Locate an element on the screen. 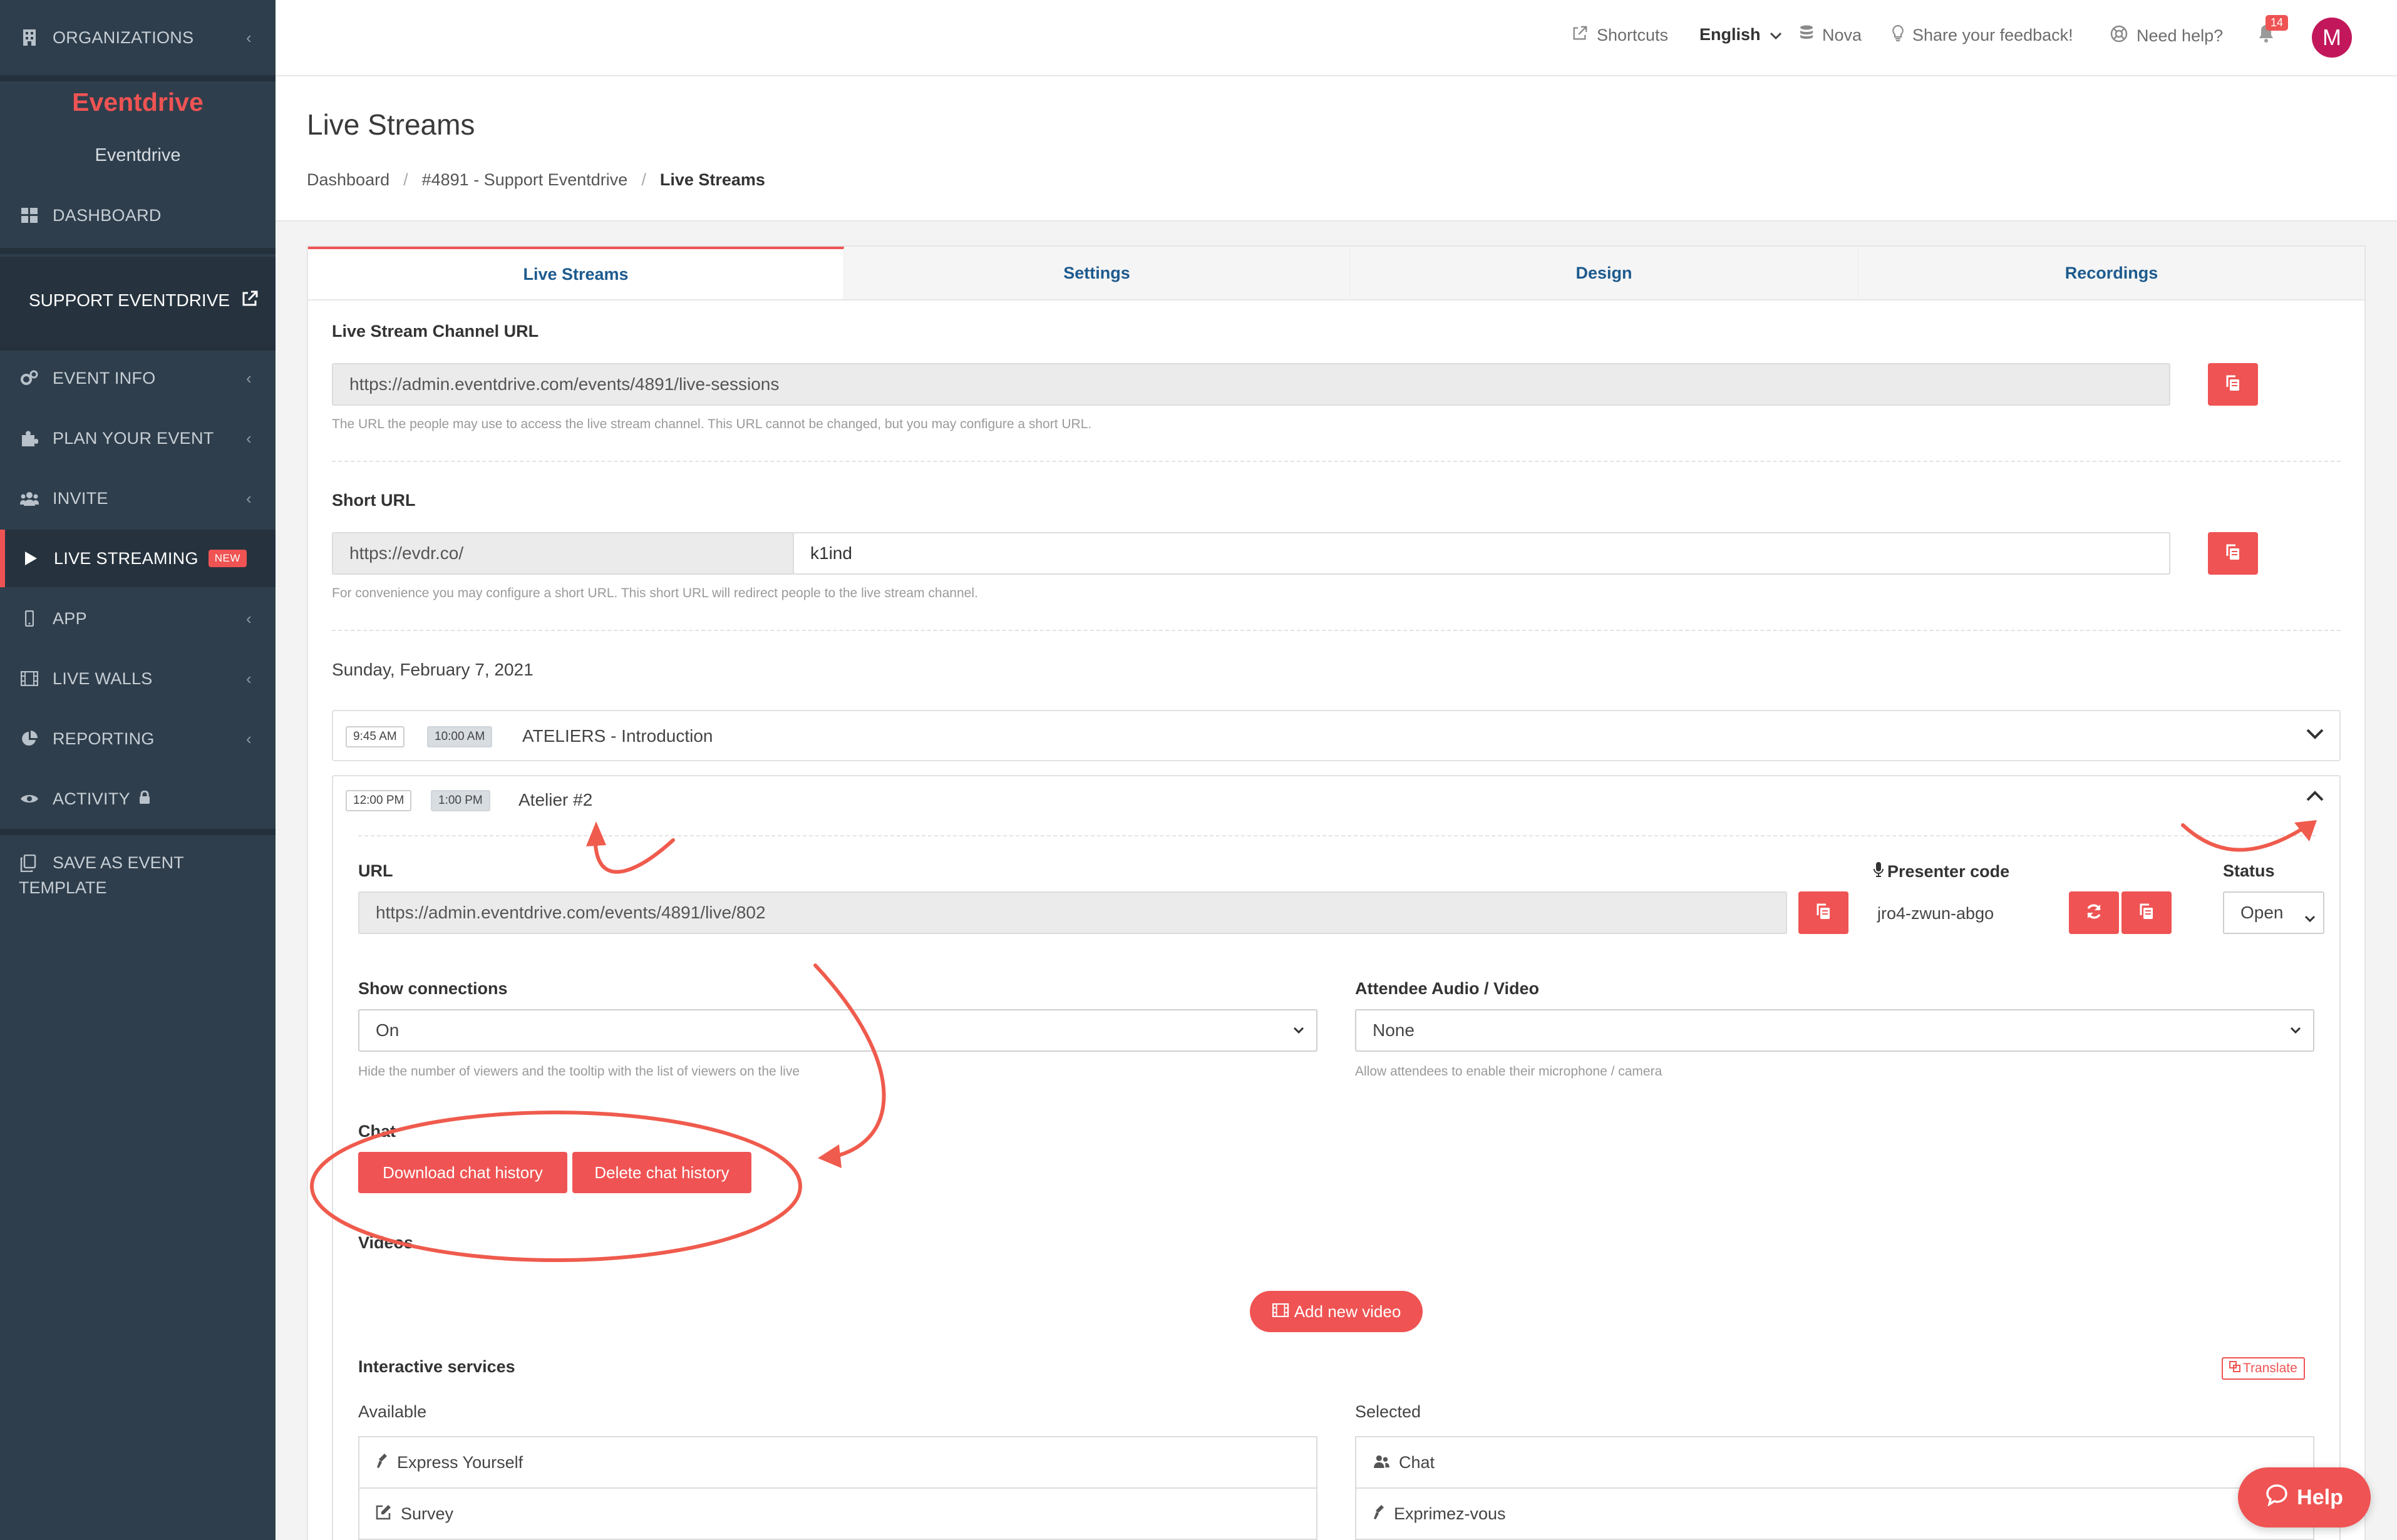 This screenshot has width=2397, height=1540. user-avatar: M is located at coordinates (2332, 38).